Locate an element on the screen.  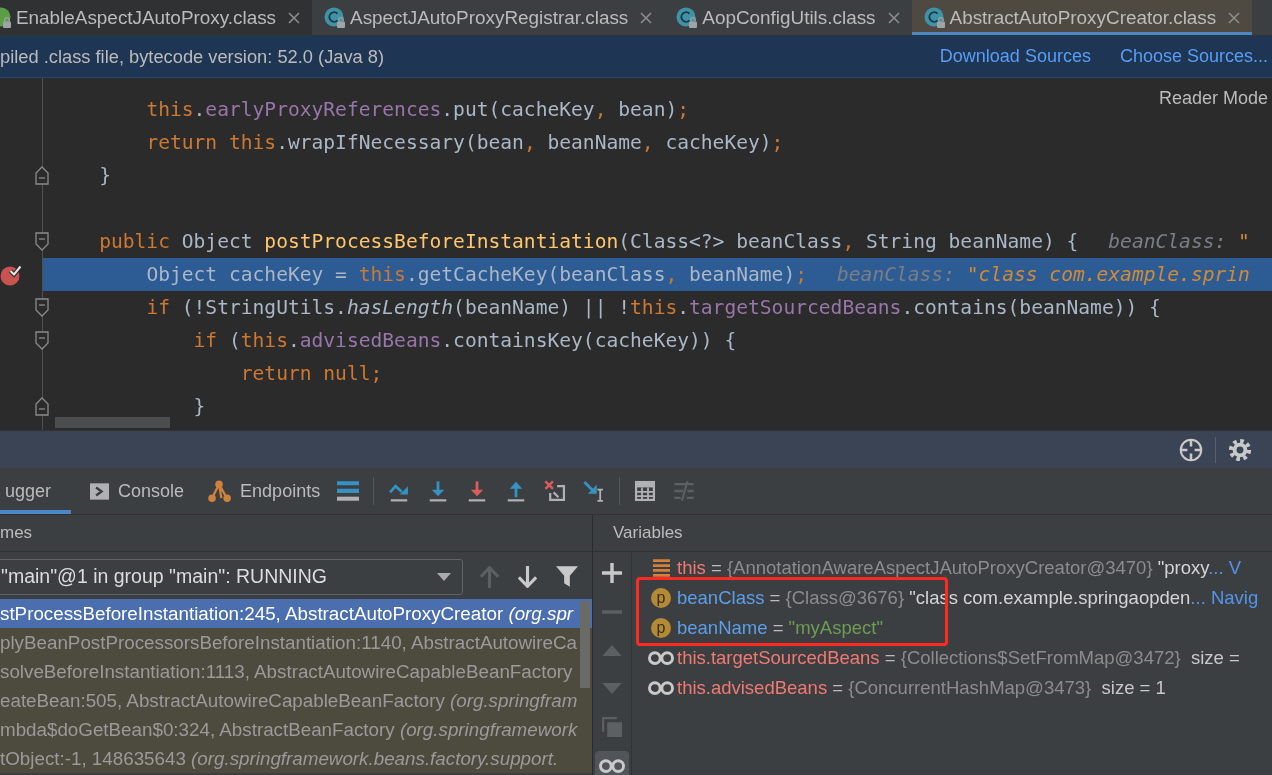
tool-tab: Console is located at coordinates (134, 491).